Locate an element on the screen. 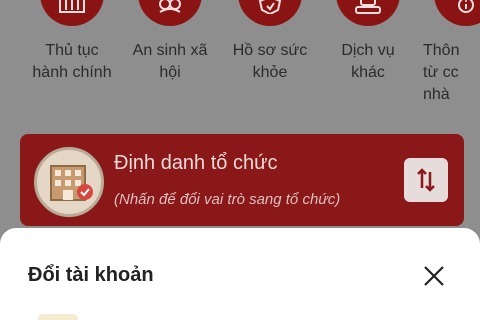 This screenshot has width=480, height=320. health-shield-icon is located at coordinates (270, 13).